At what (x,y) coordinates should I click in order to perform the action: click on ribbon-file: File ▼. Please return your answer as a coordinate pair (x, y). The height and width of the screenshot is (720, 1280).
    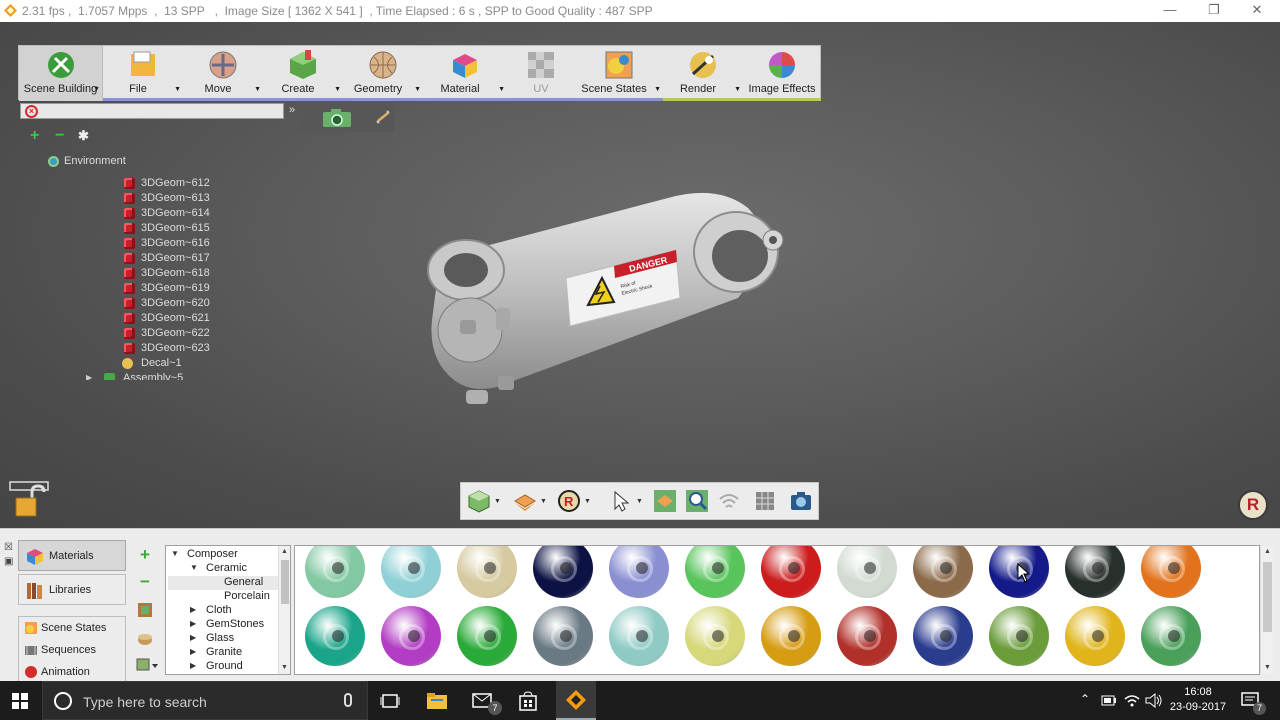
    Looking at the image, I should click on (143, 73).